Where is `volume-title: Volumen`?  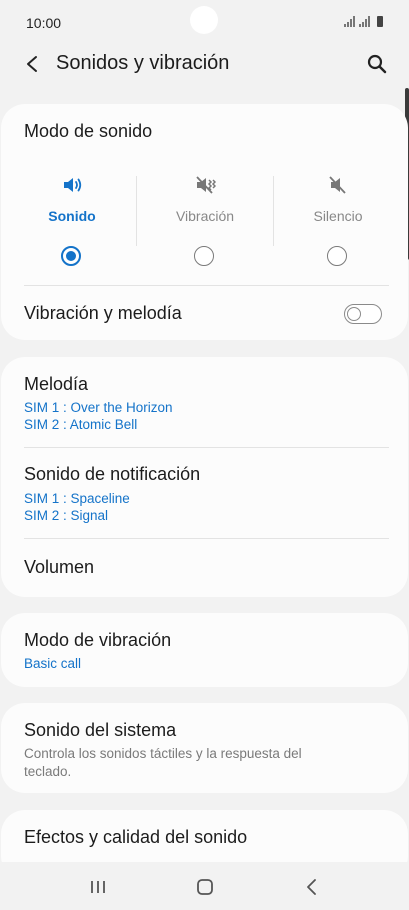 volume-title: Volumen is located at coordinates (59, 567).